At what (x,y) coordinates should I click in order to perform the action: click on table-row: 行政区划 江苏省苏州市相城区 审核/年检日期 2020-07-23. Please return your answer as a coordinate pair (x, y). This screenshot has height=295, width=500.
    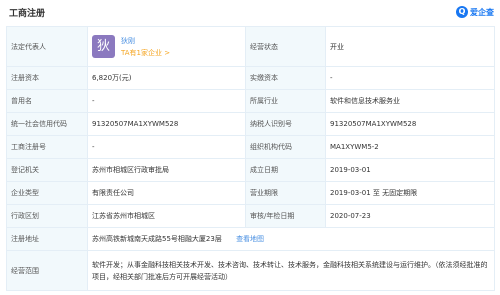
    Looking at the image, I should click on (250, 216).